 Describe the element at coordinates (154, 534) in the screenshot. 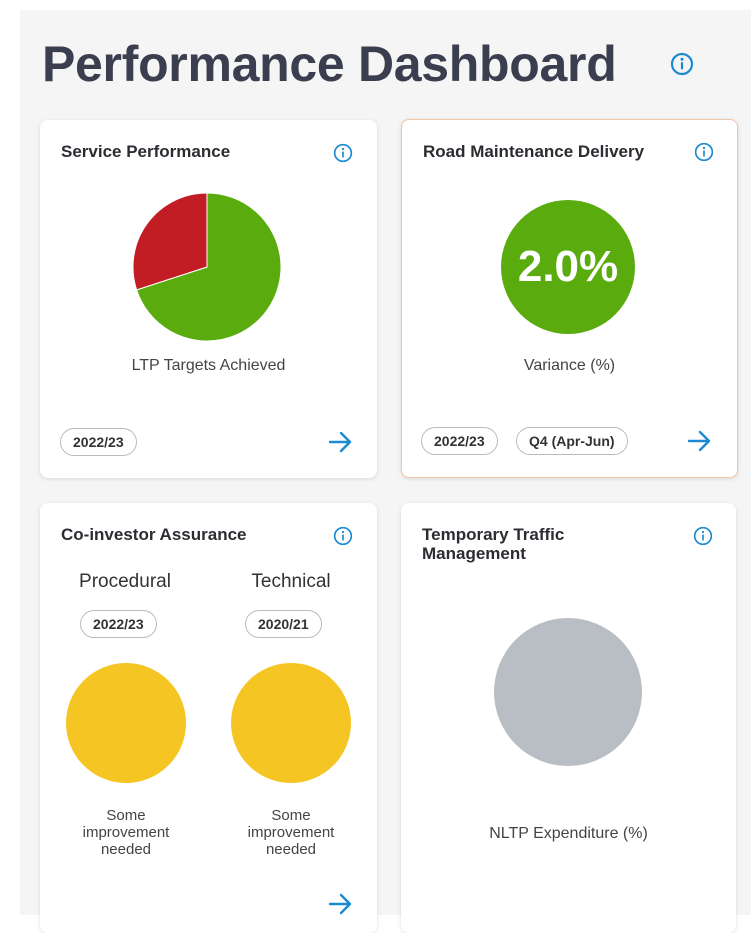

I see `card-title: Co-investor Assurance` at that location.